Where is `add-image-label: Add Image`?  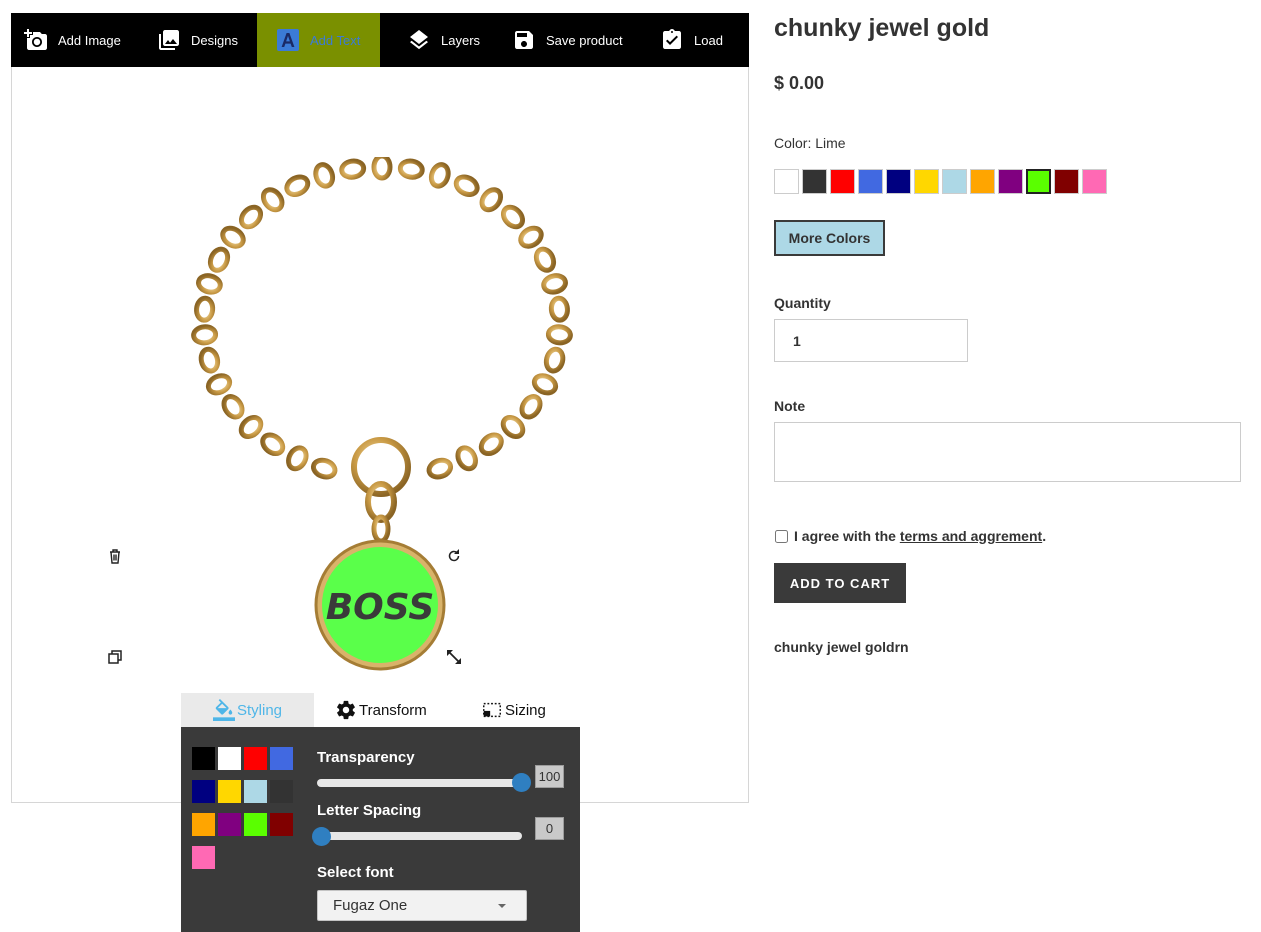 add-image-label: Add Image is located at coordinates (89, 40).